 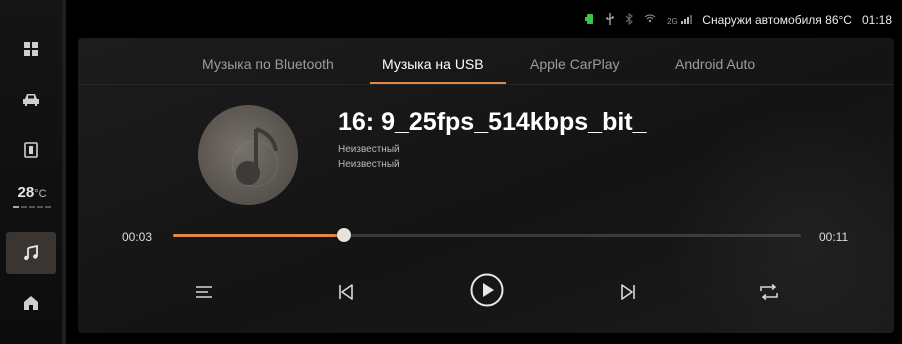 I want to click on car-icon, so click(x=31, y=100).